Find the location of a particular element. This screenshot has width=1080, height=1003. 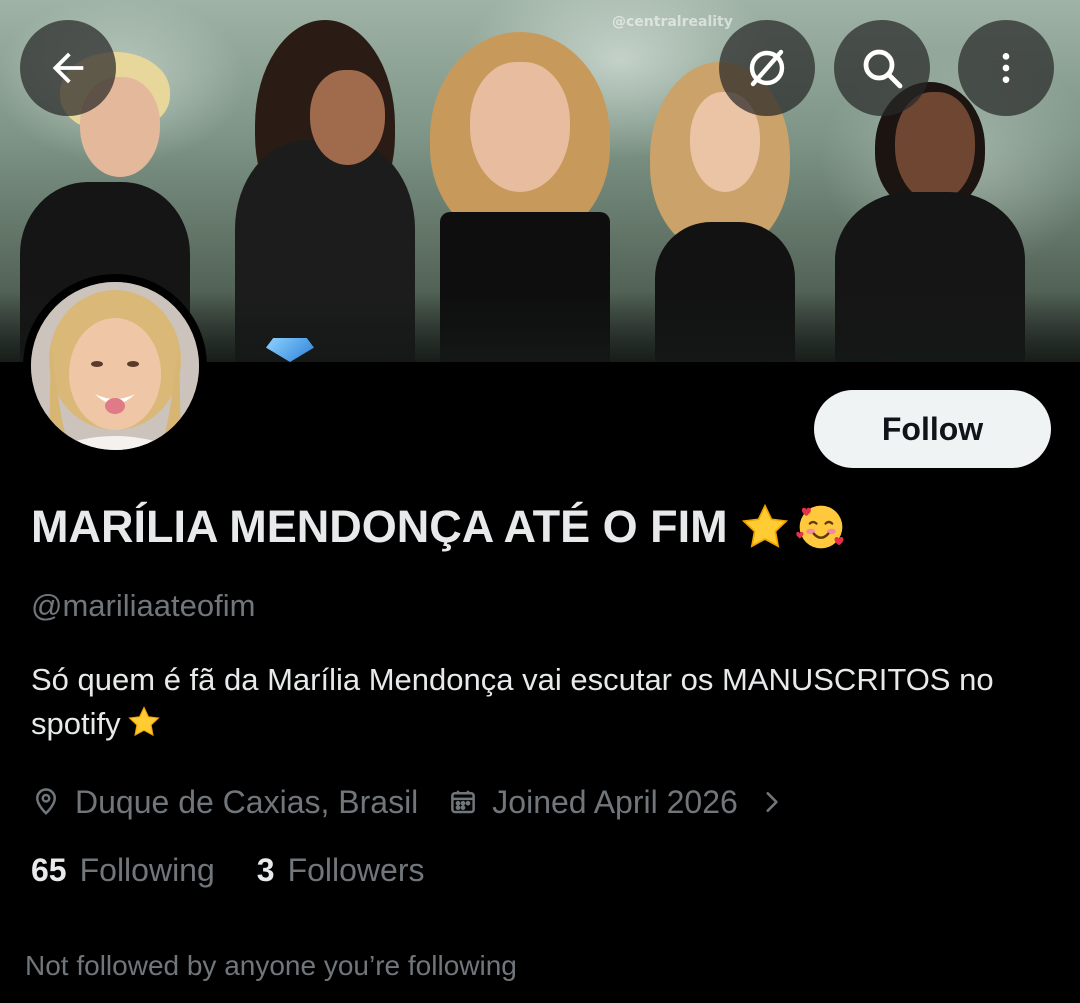

followers-link: 3 Followers is located at coordinates (341, 870).